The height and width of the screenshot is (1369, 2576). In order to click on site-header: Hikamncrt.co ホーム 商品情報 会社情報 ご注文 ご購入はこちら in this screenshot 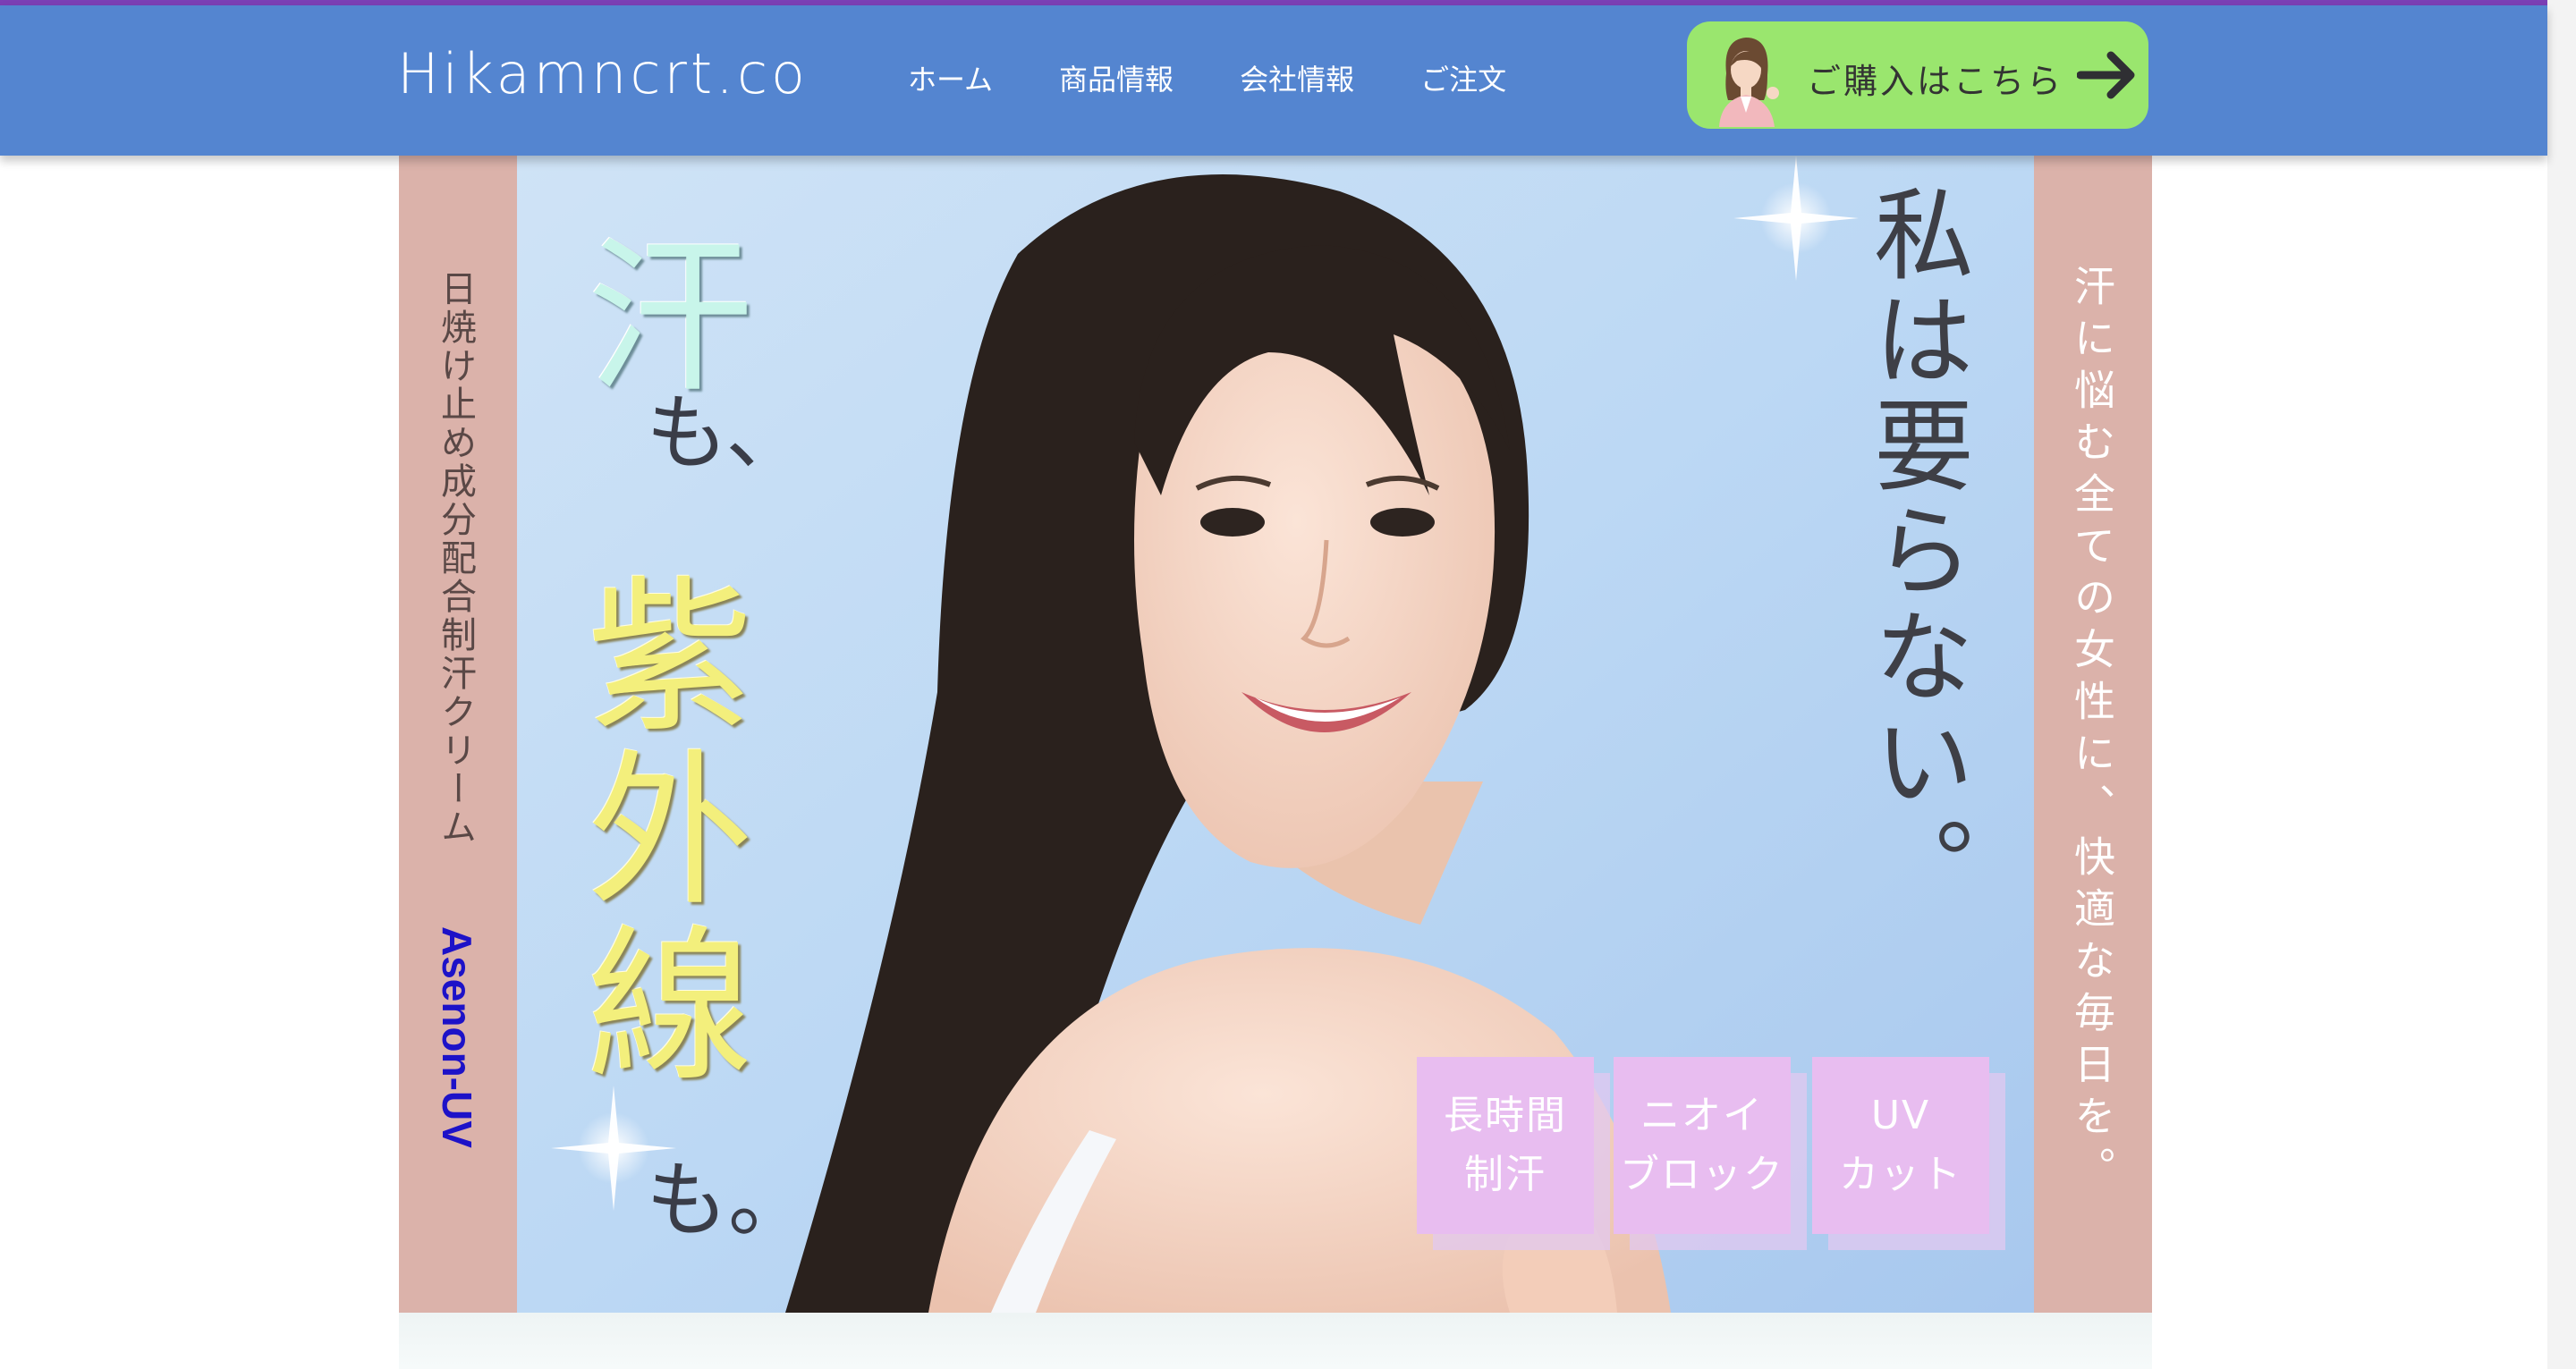, I will do `click(1273, 81)`.